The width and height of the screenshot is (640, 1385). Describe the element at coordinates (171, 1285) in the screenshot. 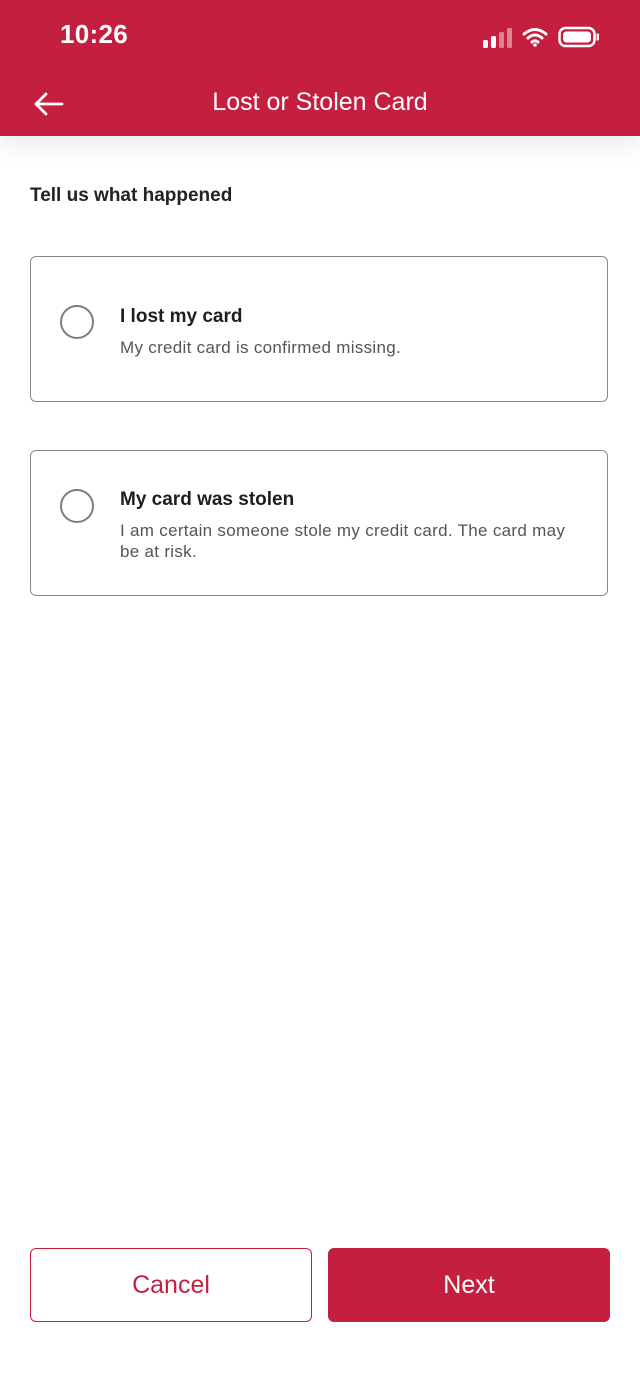

I see `cancel-button: Cancel` at that location.